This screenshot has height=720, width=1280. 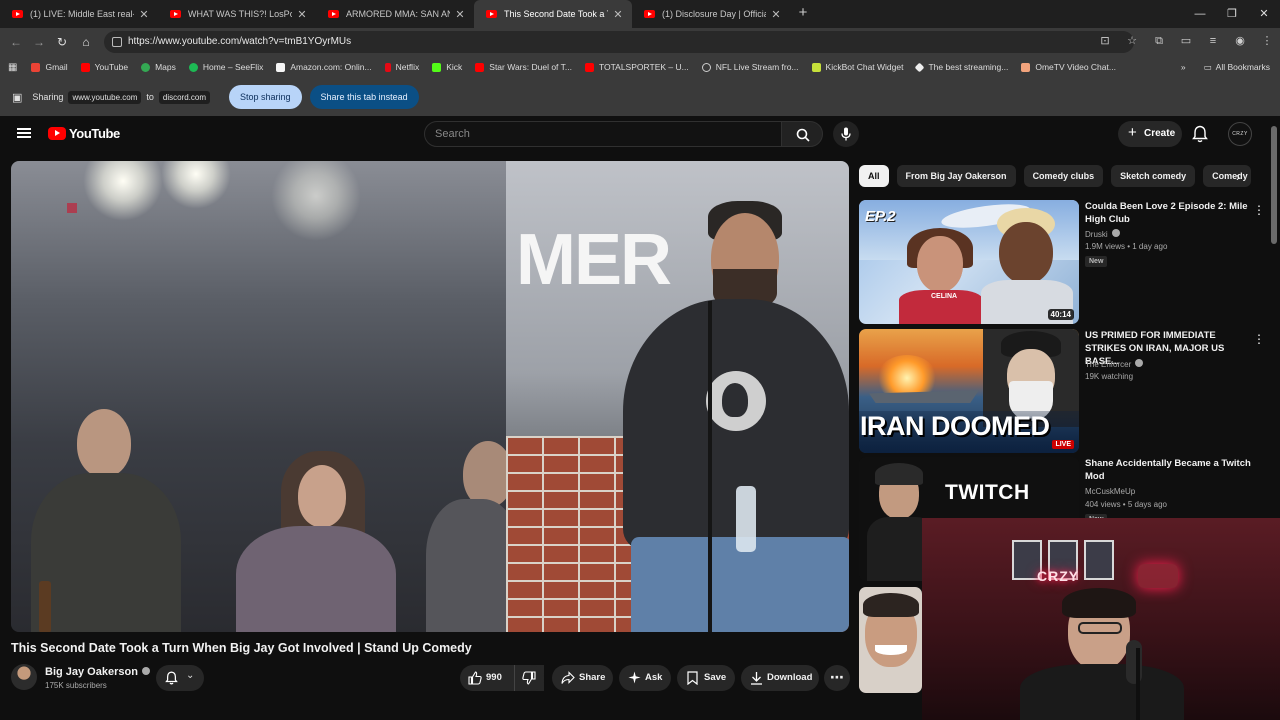 What do you see at coordinates (1153, 176) in the screenshot?
I see `chip-sketch-comedy: Sketch comedy` at bounding box center [1153, 176].